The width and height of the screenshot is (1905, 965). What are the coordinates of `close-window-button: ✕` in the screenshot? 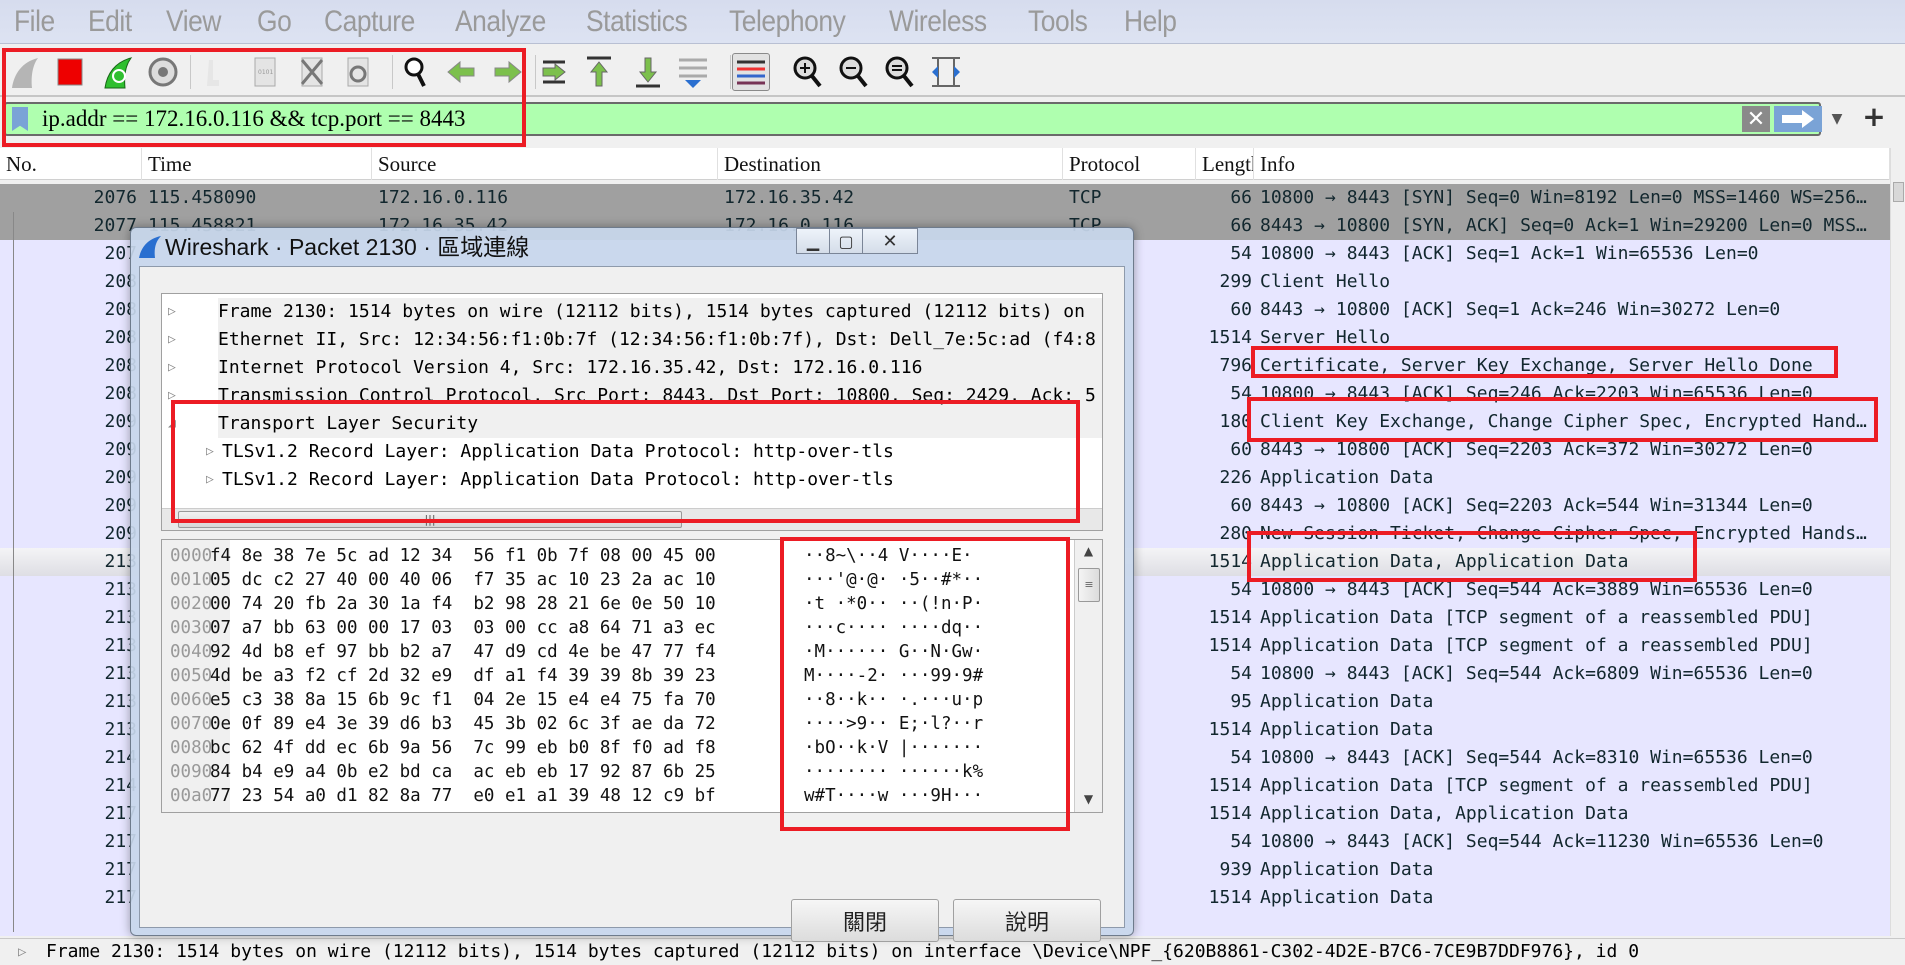 It's located at (890, 241).